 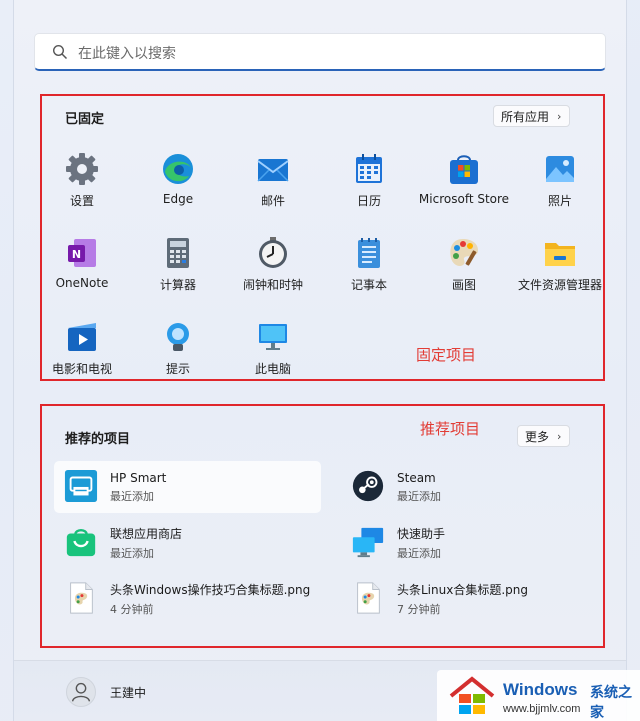 I want to click on app-this-pc: 此电脑, so click(x=273, y=348).